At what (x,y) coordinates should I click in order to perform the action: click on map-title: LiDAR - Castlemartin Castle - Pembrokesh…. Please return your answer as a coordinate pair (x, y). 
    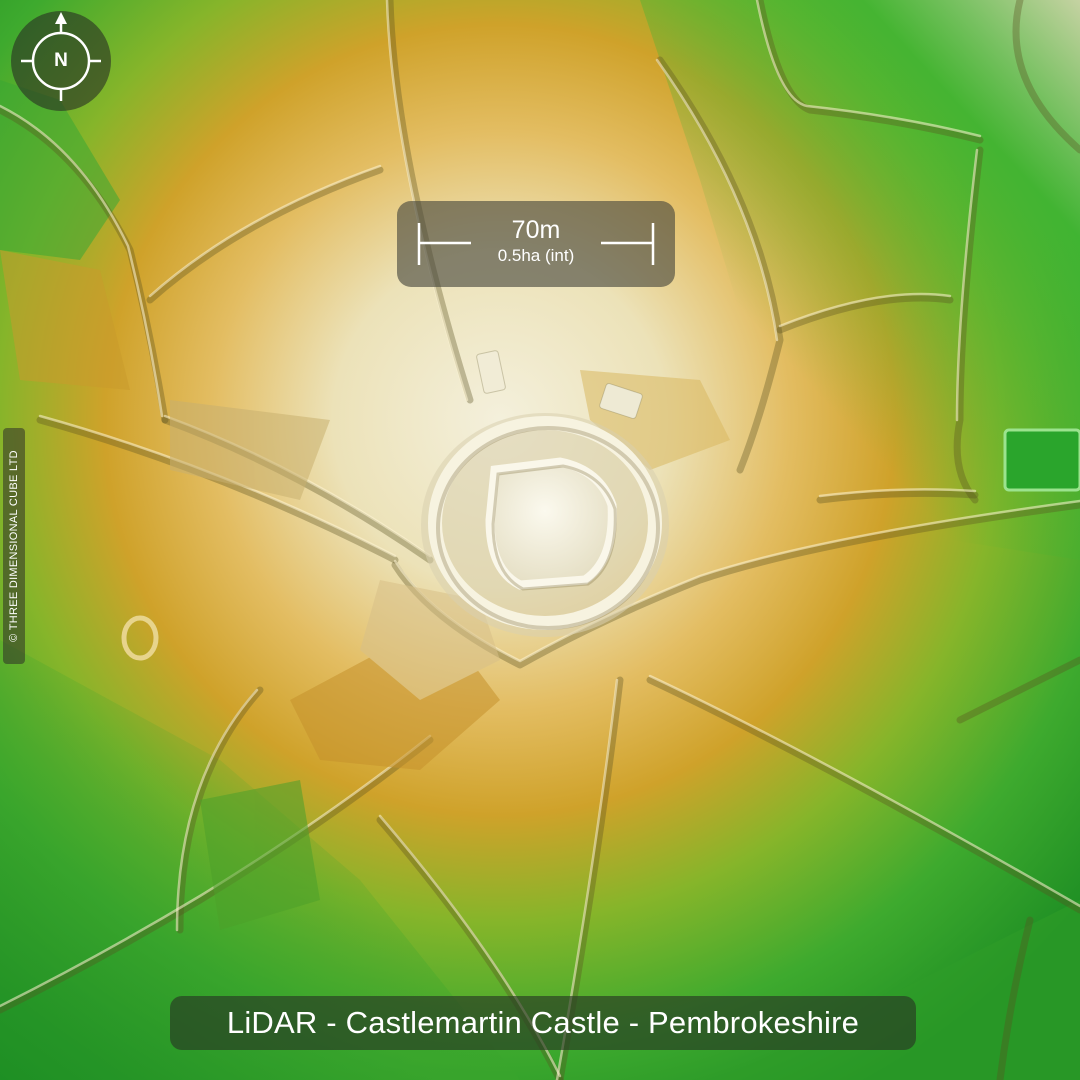
    Looking at the image, I should click on (543, 1023).